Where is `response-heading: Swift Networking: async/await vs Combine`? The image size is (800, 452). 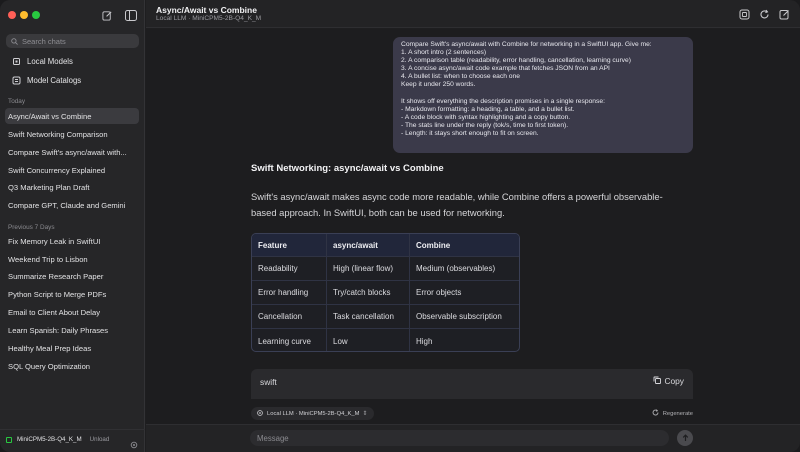 response-heading: Swift Networking: async/await vs Combine is located at coordinates (347, 168).